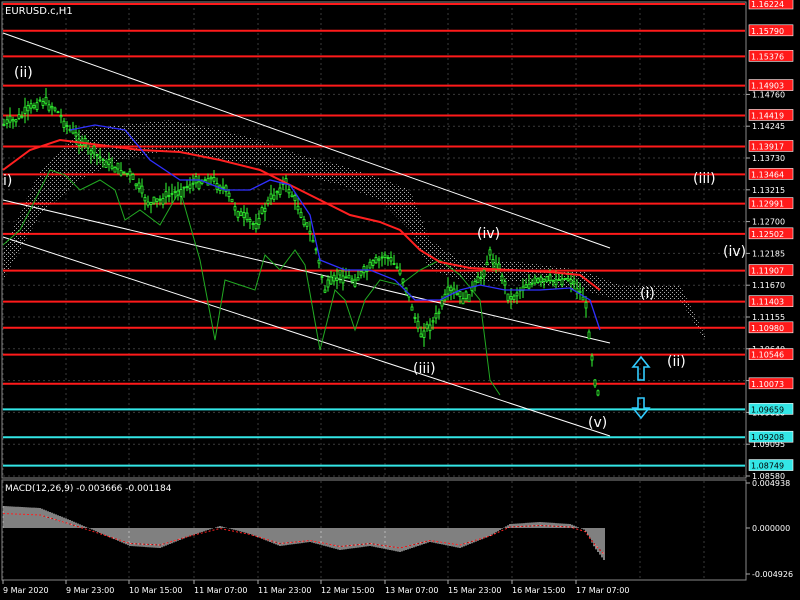  I want to click on price-level-label: 1.14419, so click(767, 115).